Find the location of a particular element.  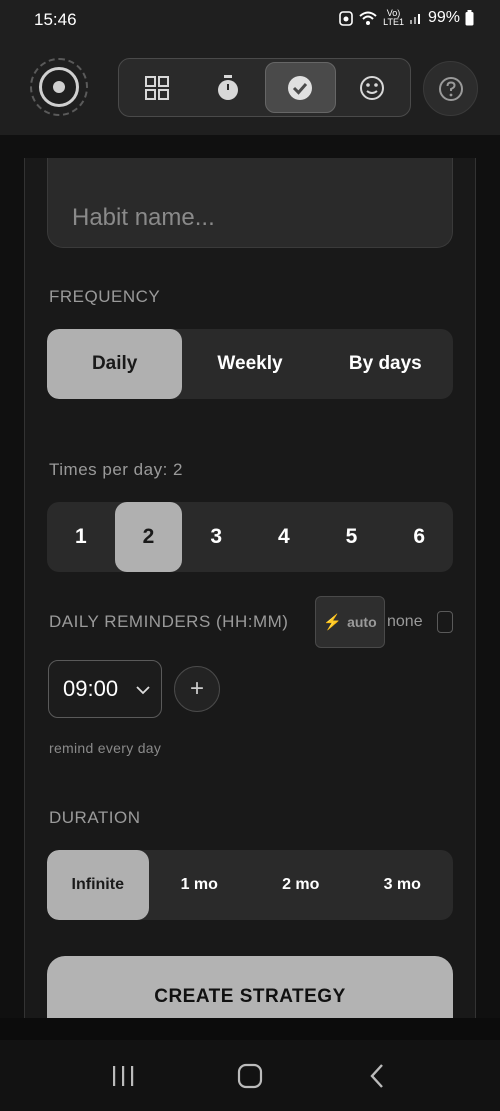

back-icon is located at coordinates (376, 1075).